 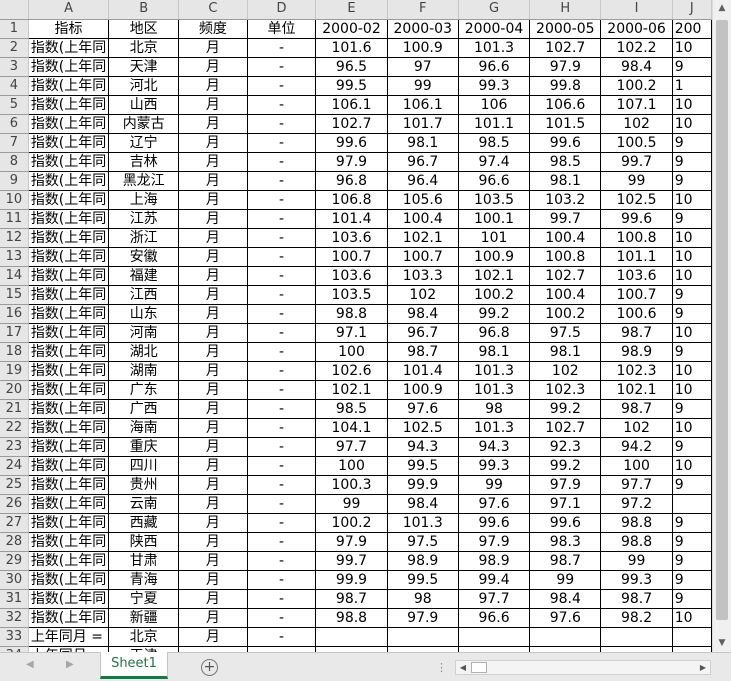 What do you see at coordinates (423, 10) in the screenshot?
I see `column-header: F` at bounding box center [423, 10].